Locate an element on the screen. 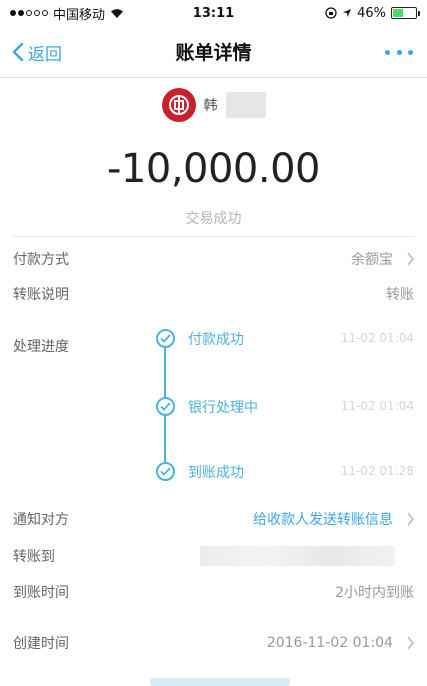 The image size is (427, 686). nav-bar: 返回 账单详情 is located at coordinates (213, 52).